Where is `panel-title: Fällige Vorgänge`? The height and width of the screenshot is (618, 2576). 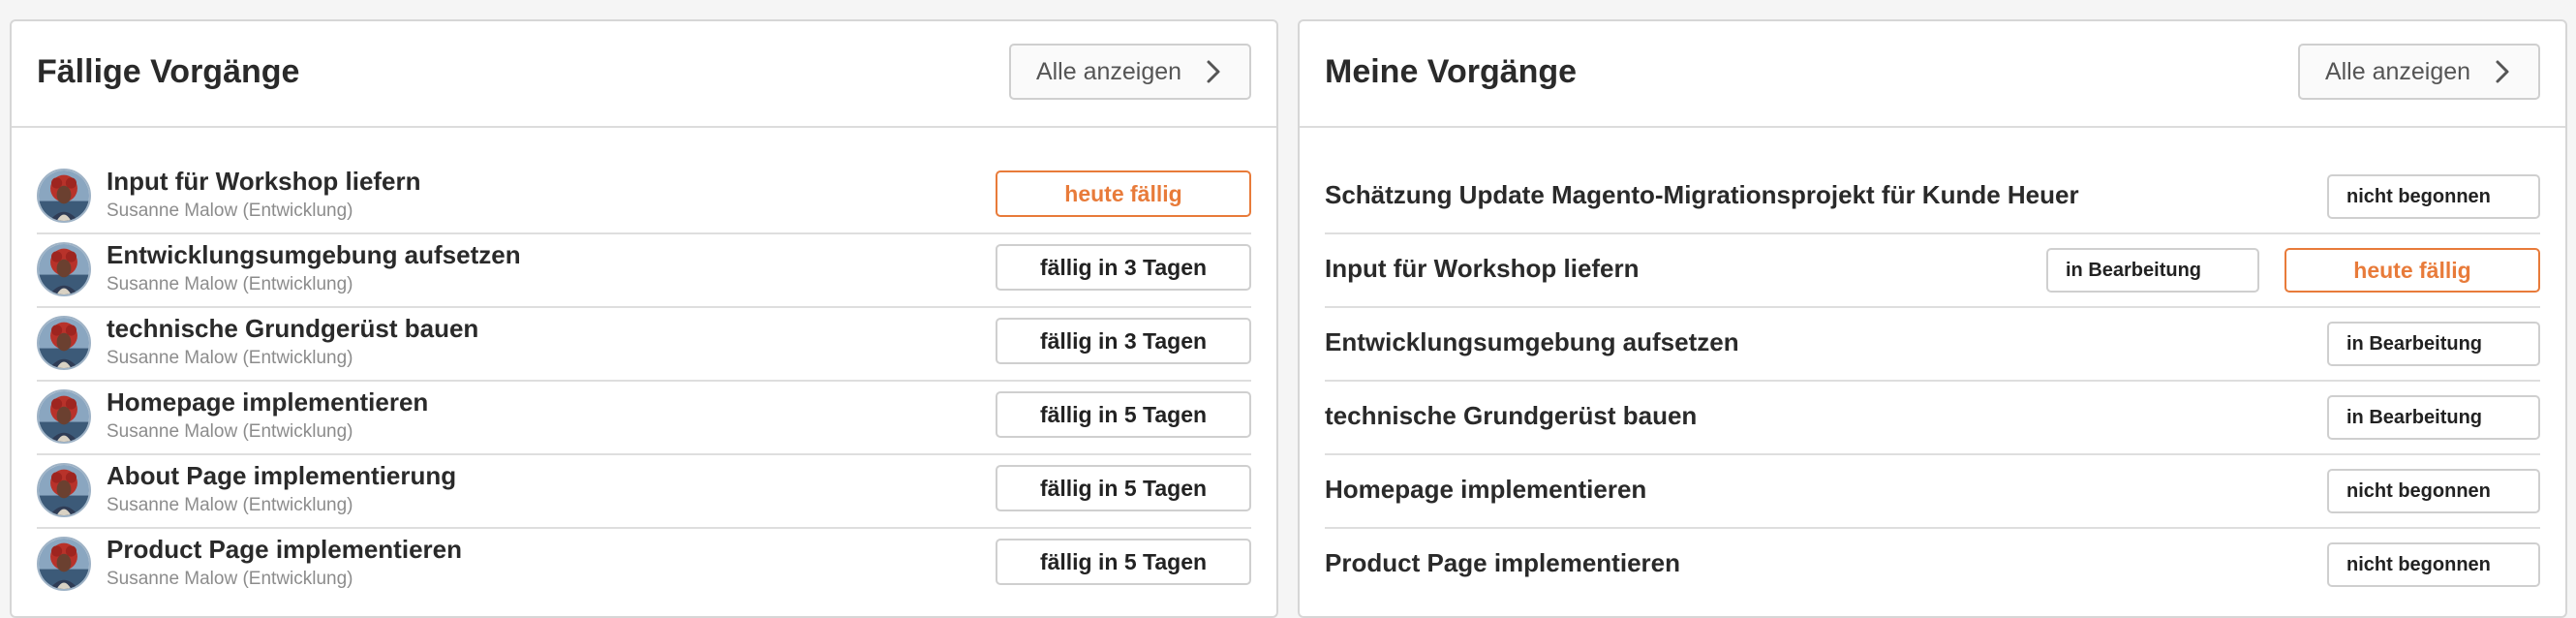
panel-title: Fällige Vorgänge is located at coordinates (168, 71).